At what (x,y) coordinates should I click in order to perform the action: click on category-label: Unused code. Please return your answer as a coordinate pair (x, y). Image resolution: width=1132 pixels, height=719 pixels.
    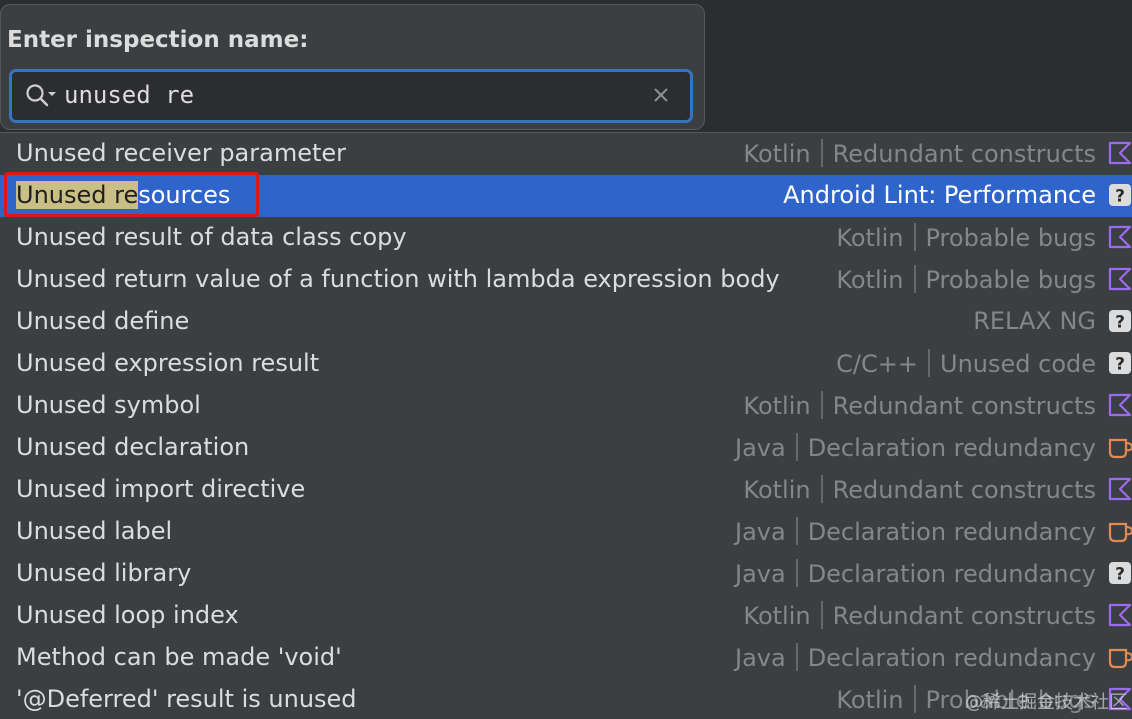
    Looking at the image, I should click on (1018, 364).